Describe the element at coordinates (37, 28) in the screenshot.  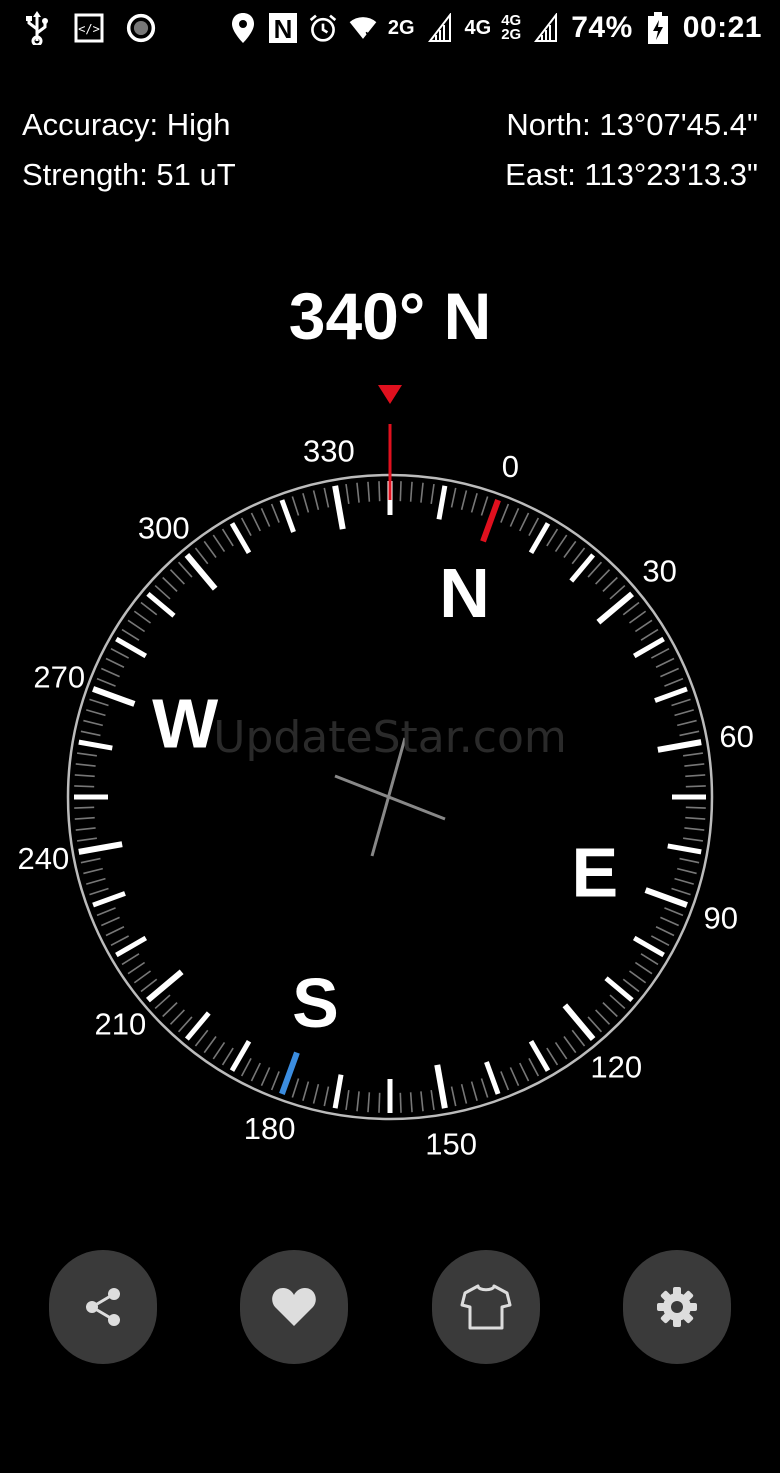
I see `usb-icon` at that location.